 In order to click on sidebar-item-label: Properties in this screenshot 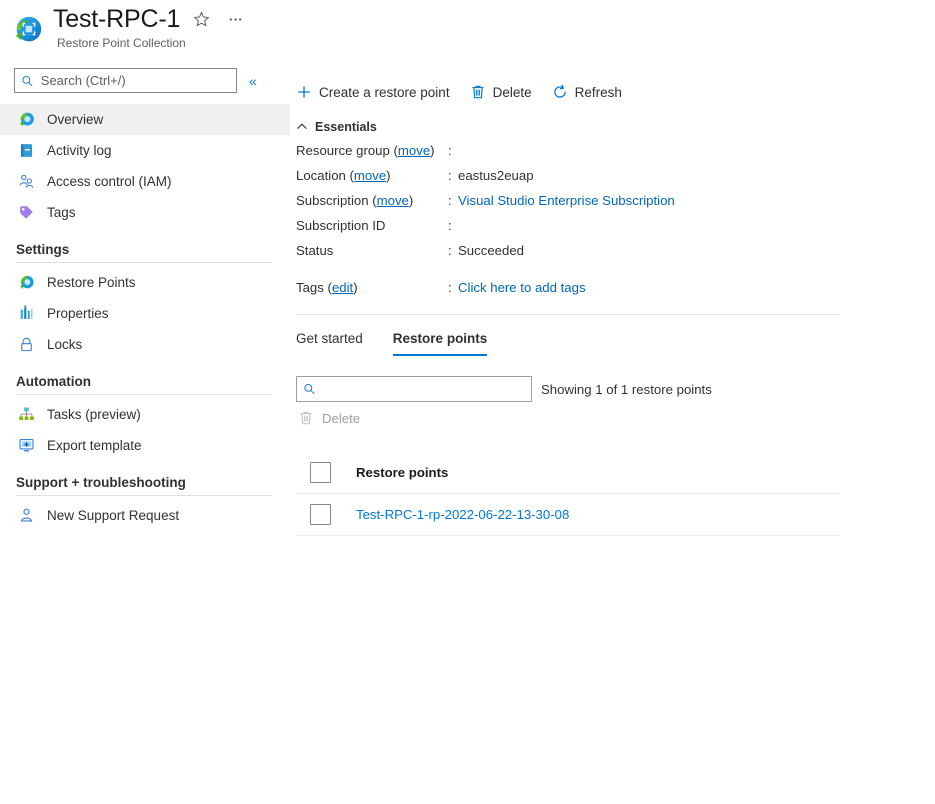, I will do `click(78, 313)`.